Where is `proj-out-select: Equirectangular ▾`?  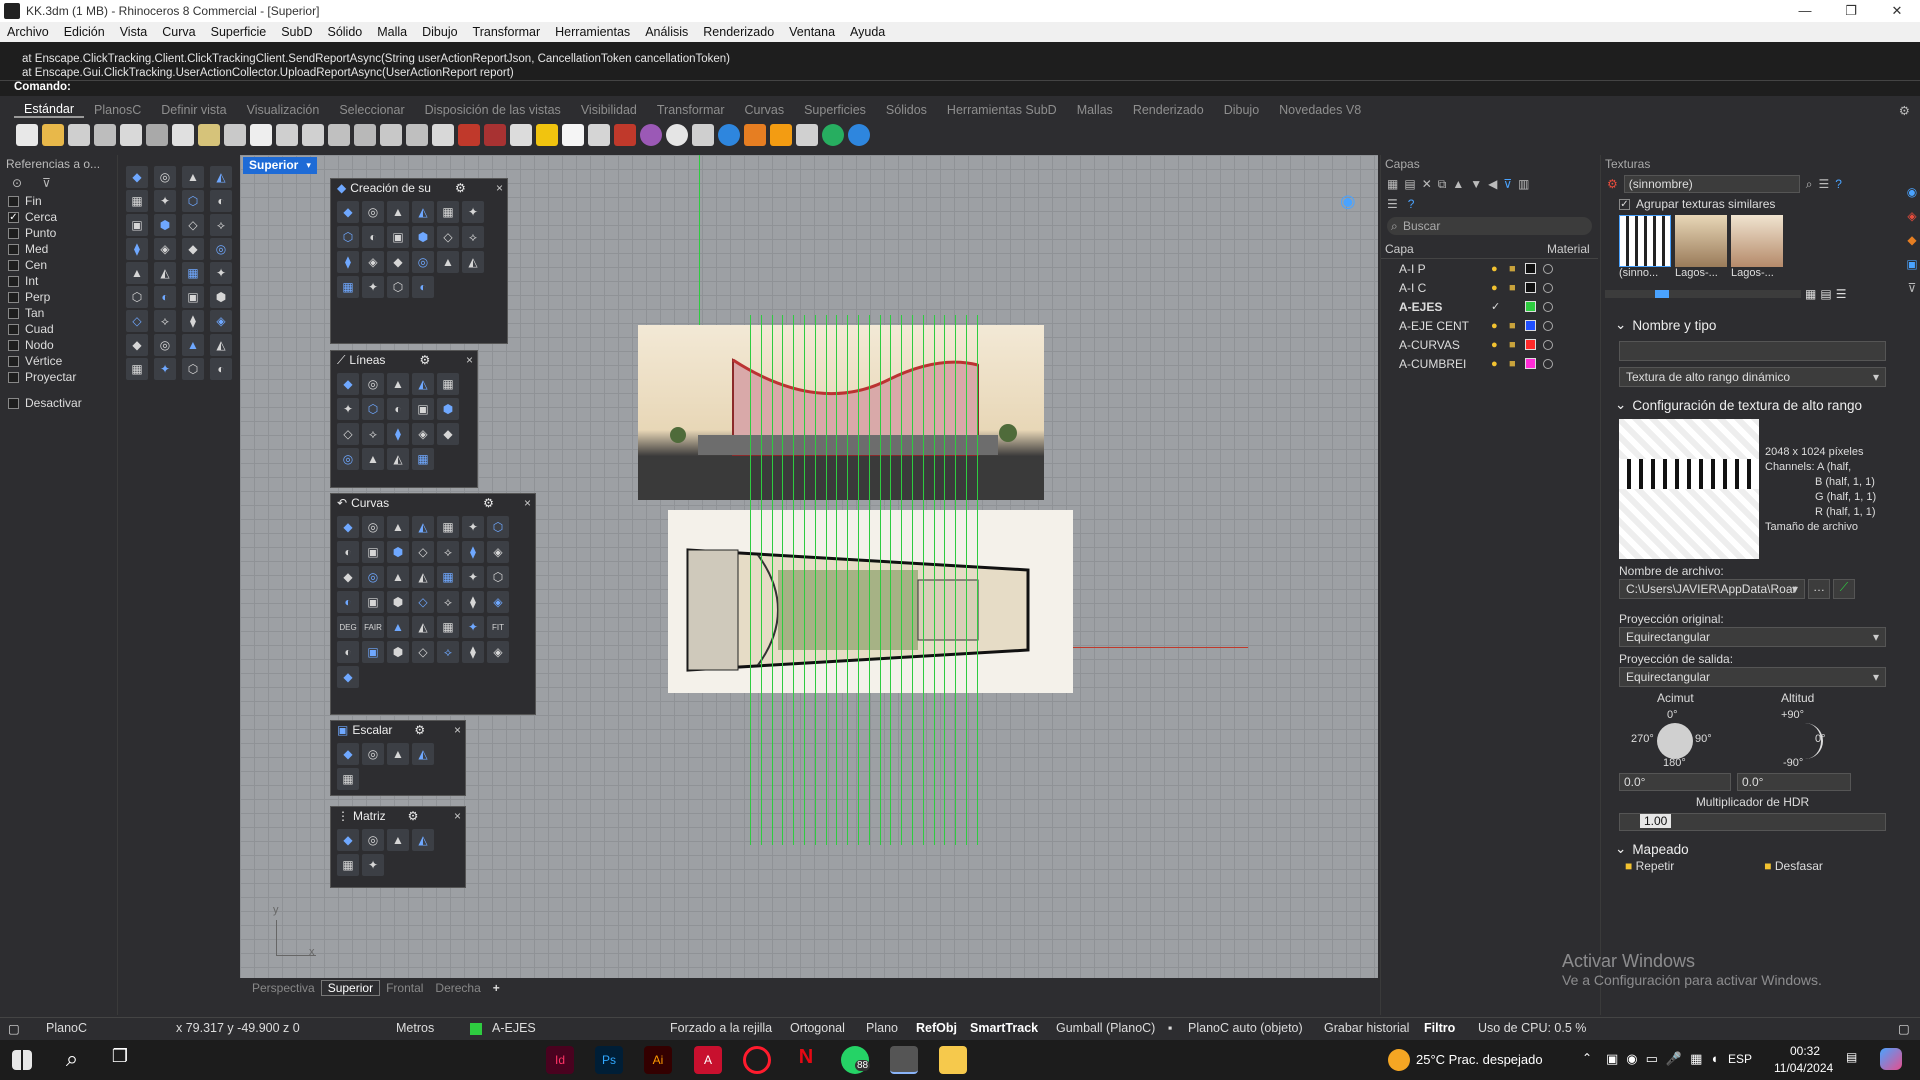
proj-out-select: Equirectangular ▾ is located at coordinates (1752, 677).